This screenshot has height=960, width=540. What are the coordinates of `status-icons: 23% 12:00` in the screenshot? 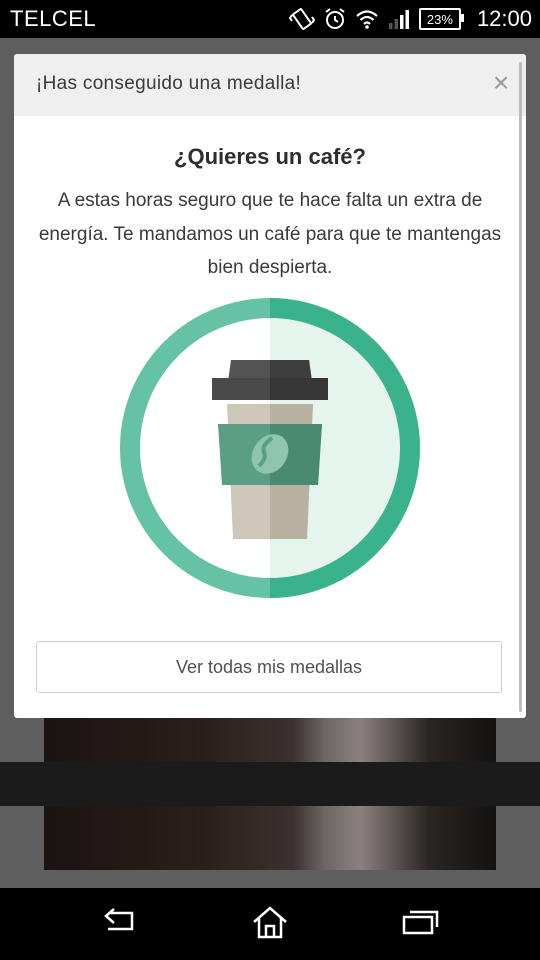 It's located at (410, 19).